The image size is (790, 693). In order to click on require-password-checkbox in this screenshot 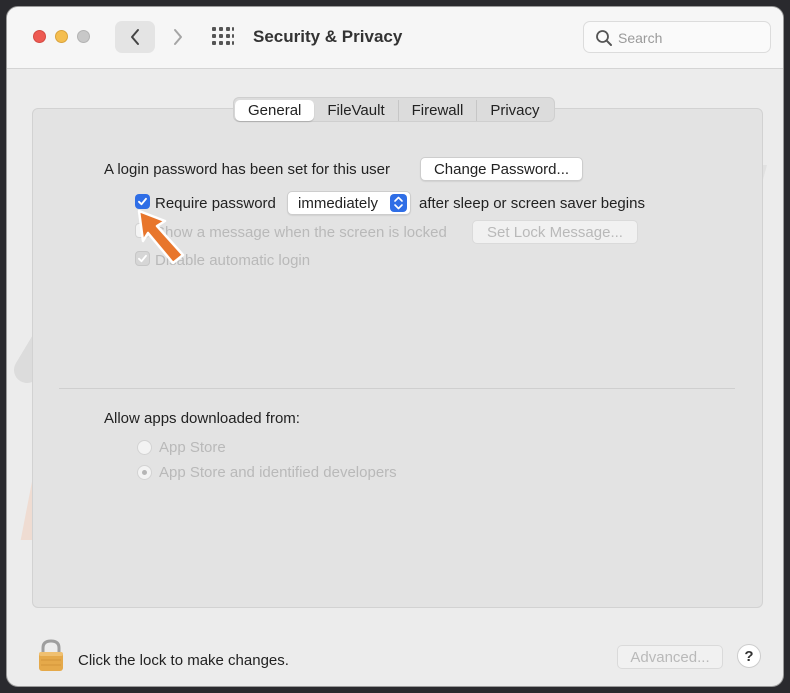, I will do `click(142, 201)`.